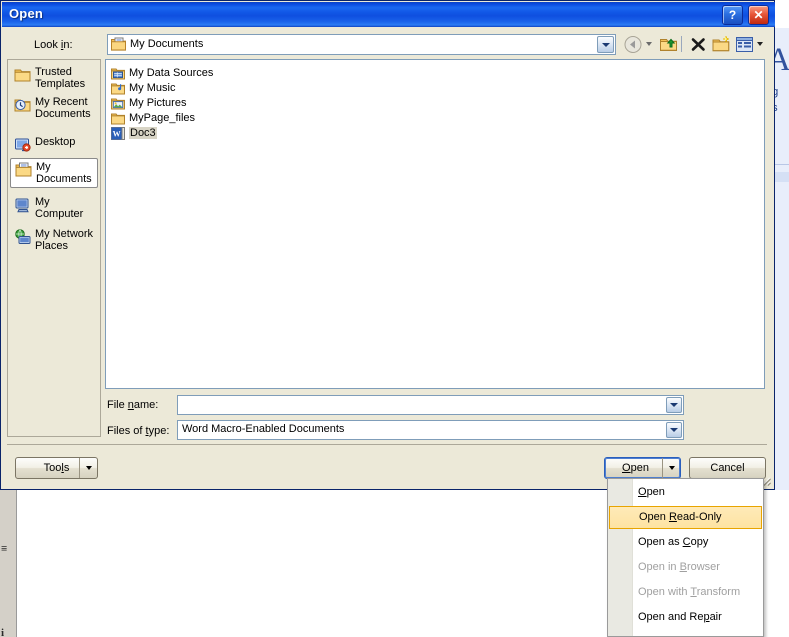 This screenshot has height=637, width=789. What do you see at coordinates (681, 44) in the screenshot?
I see `toolbar-separator` at bounding box center [681, 44].